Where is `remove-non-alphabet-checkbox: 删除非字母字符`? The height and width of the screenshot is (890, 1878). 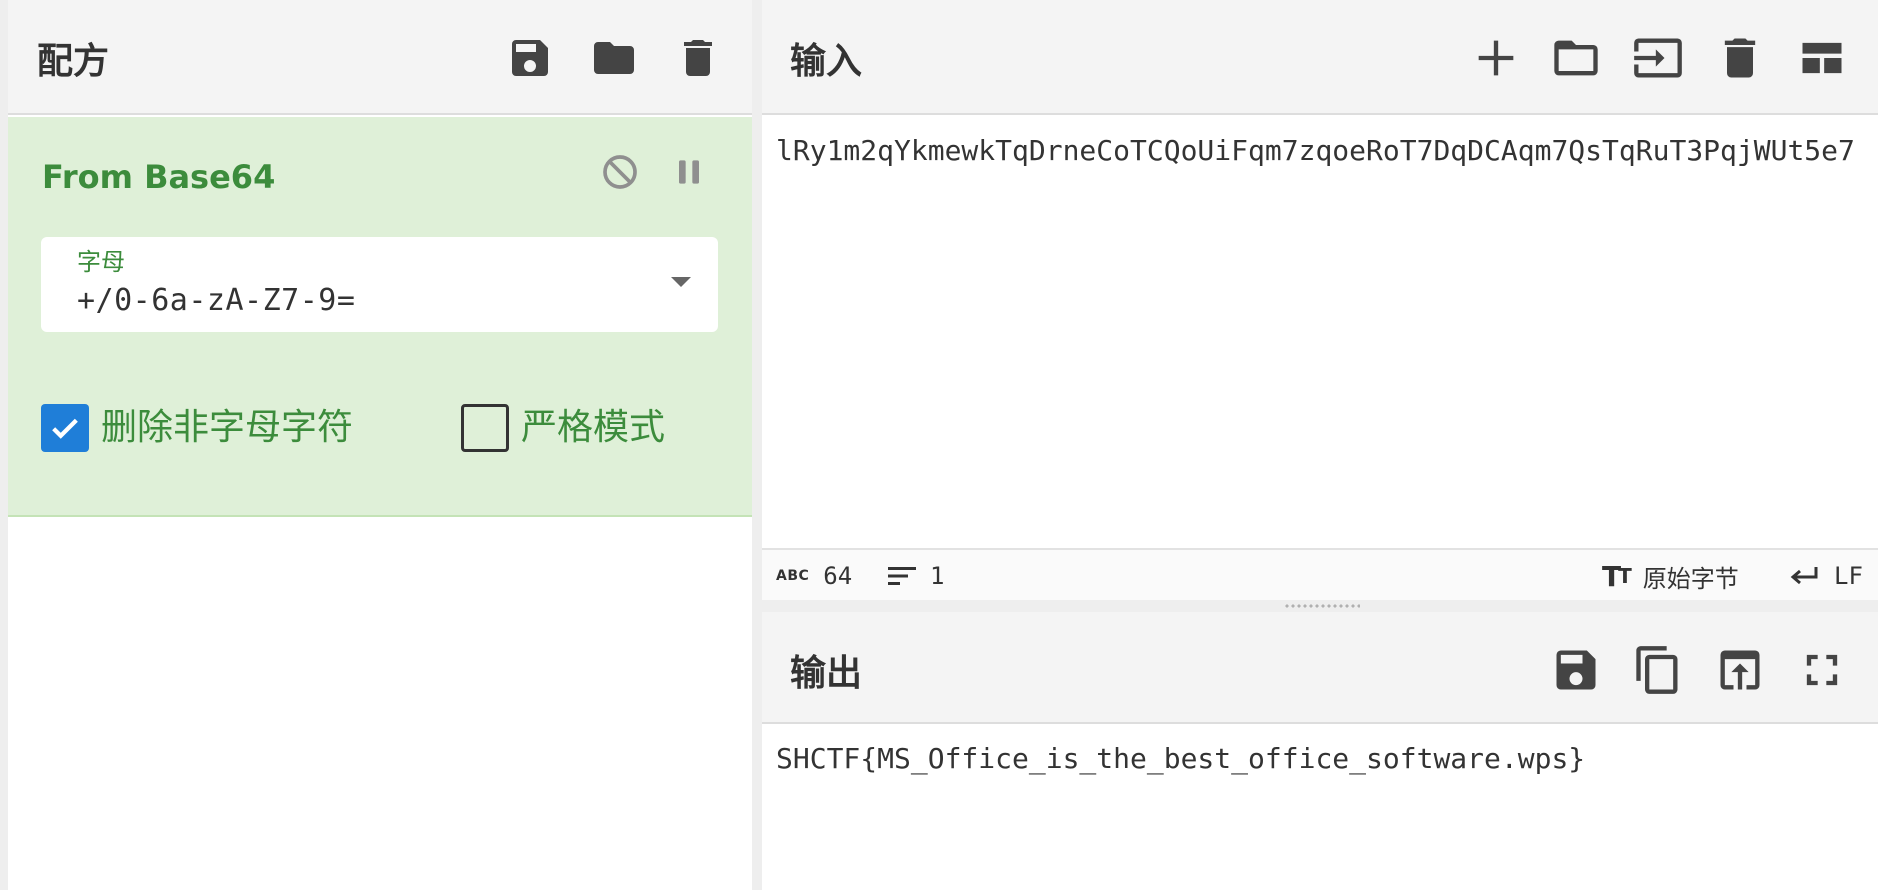 remove-non-alphabet-checkbox: 删除非字母字符 is located at coordinates (197, 428).